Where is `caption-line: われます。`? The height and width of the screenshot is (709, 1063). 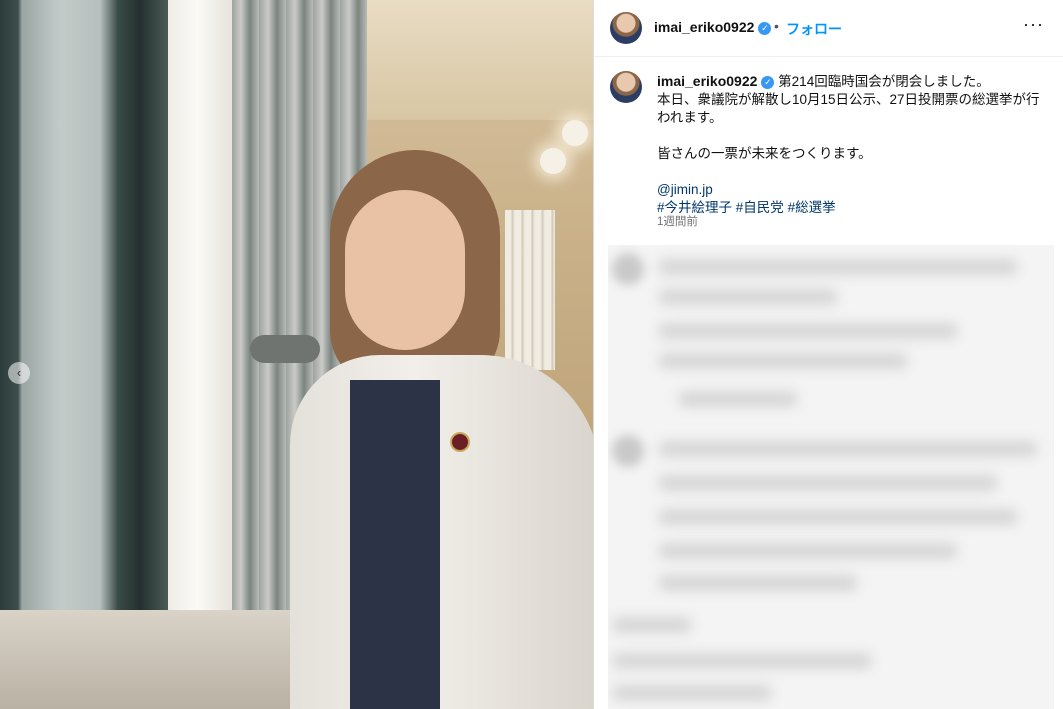
caption-line: われます。 is located at coordinates (690, 117).